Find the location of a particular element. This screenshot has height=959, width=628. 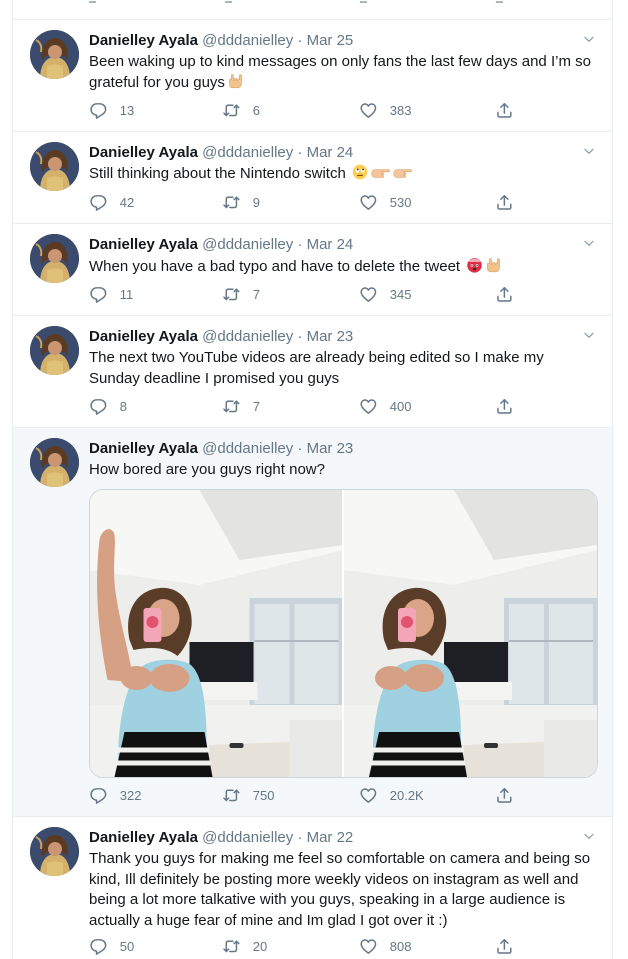

face-with-rolling-eyes-emoji is located at coordinates (360, 172).